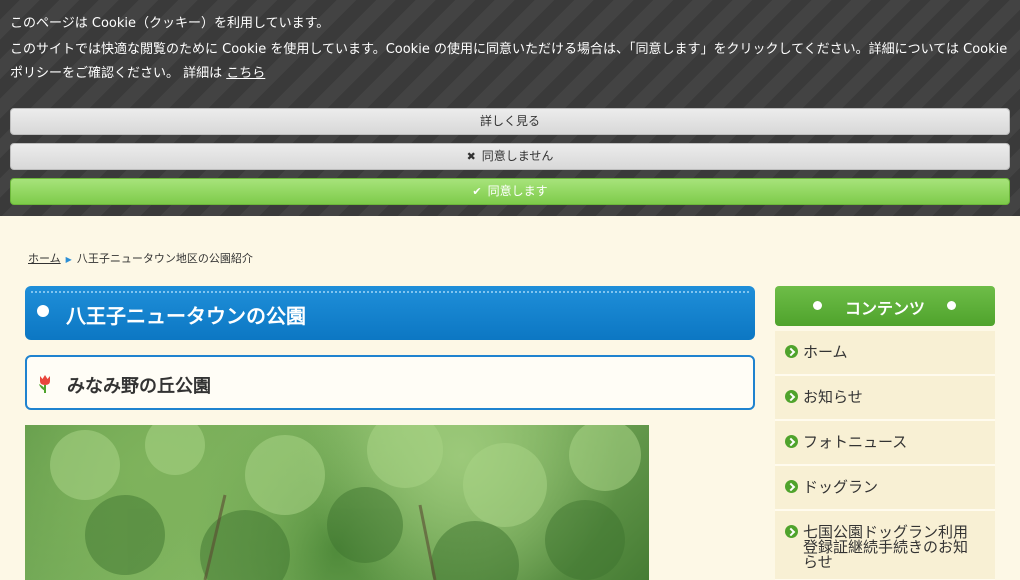 The width and height of the screenshot is (1020, 580). I want to click on page-title: 八王子ニュータウンの公園, so click(186, 316).